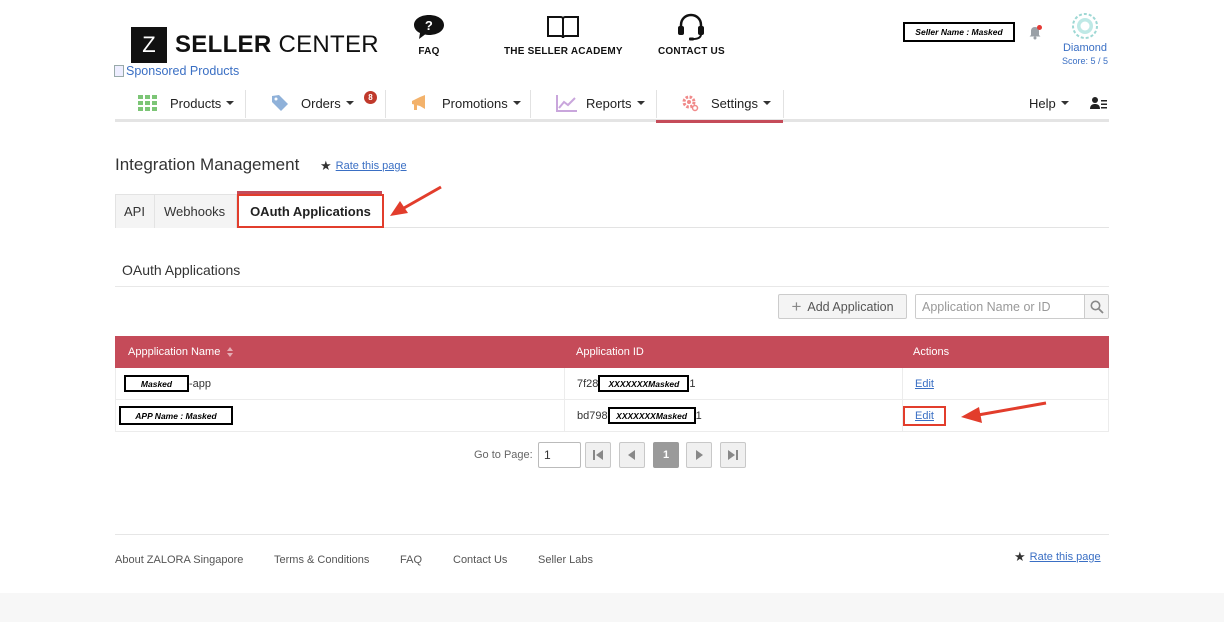 The image size is (1224, 622). What do you see at coordinates (371, 166) in the screenshot?
I see `rate-this-page-label: Rate this page` at bounding box center [371, 166].